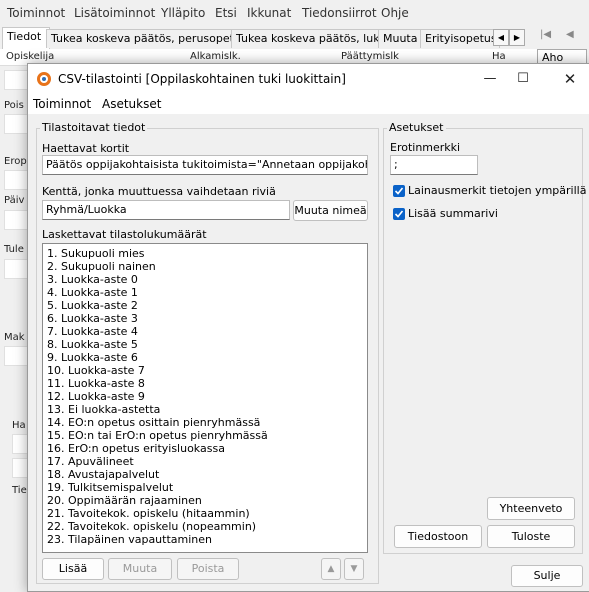 Image resolution: width=589 pixels, height=592 pixels. What do you see at coordinates (101, 266) in the screenshot?
I see `list-item: 2. Sukupuoli nainen` at bounding box center [101, 266].